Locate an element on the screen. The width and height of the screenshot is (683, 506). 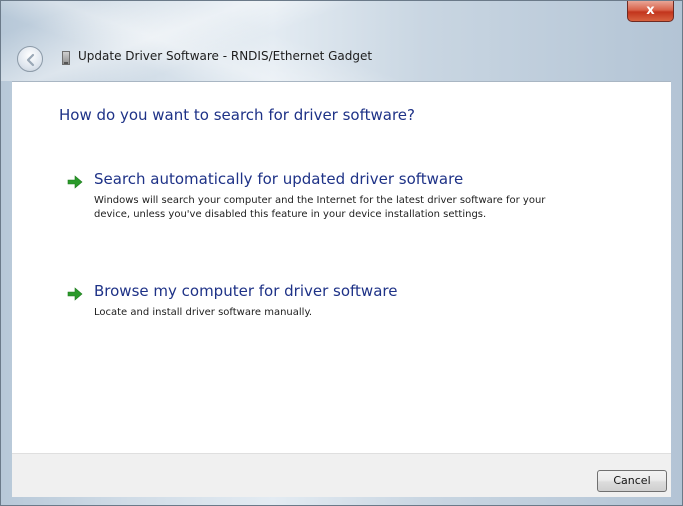
device-icon is located at coordinates (66, 58).